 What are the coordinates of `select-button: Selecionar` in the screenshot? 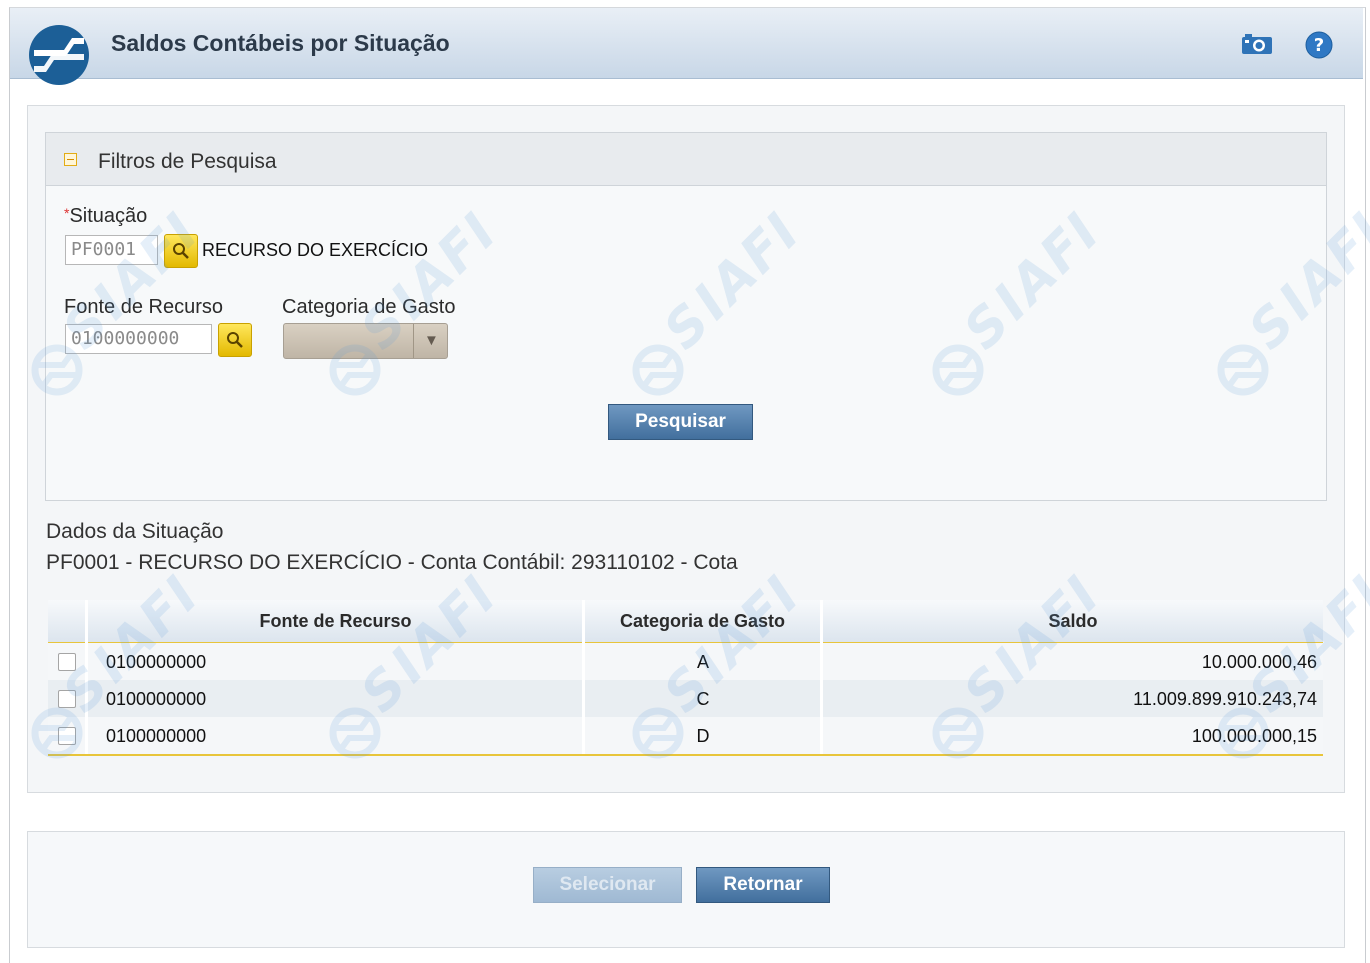 It's located at (607, 885).